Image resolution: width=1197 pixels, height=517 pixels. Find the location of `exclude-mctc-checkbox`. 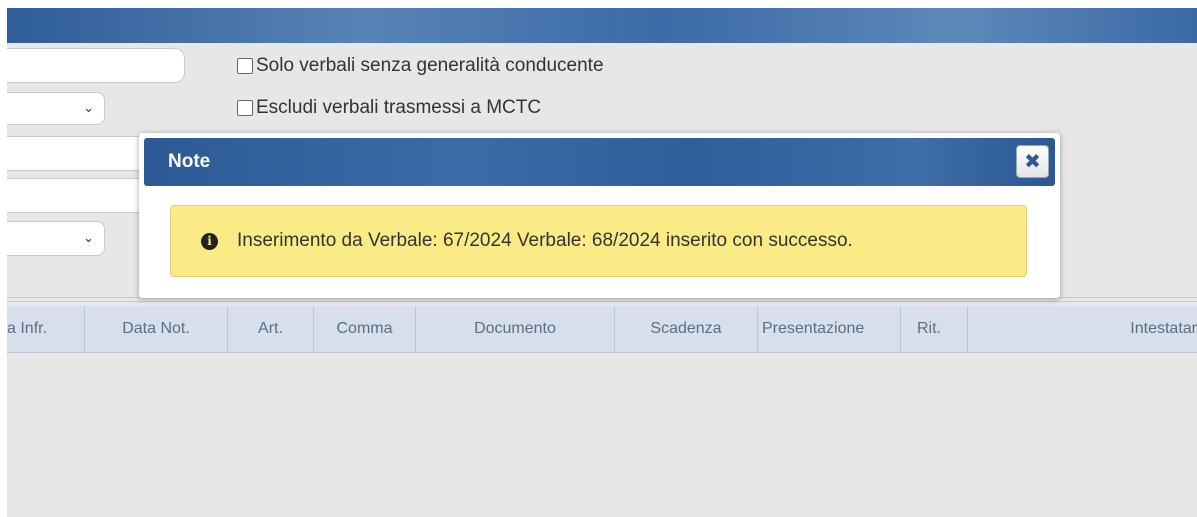

exclude-mctc-checkbox is located at coordinates (245, 108).